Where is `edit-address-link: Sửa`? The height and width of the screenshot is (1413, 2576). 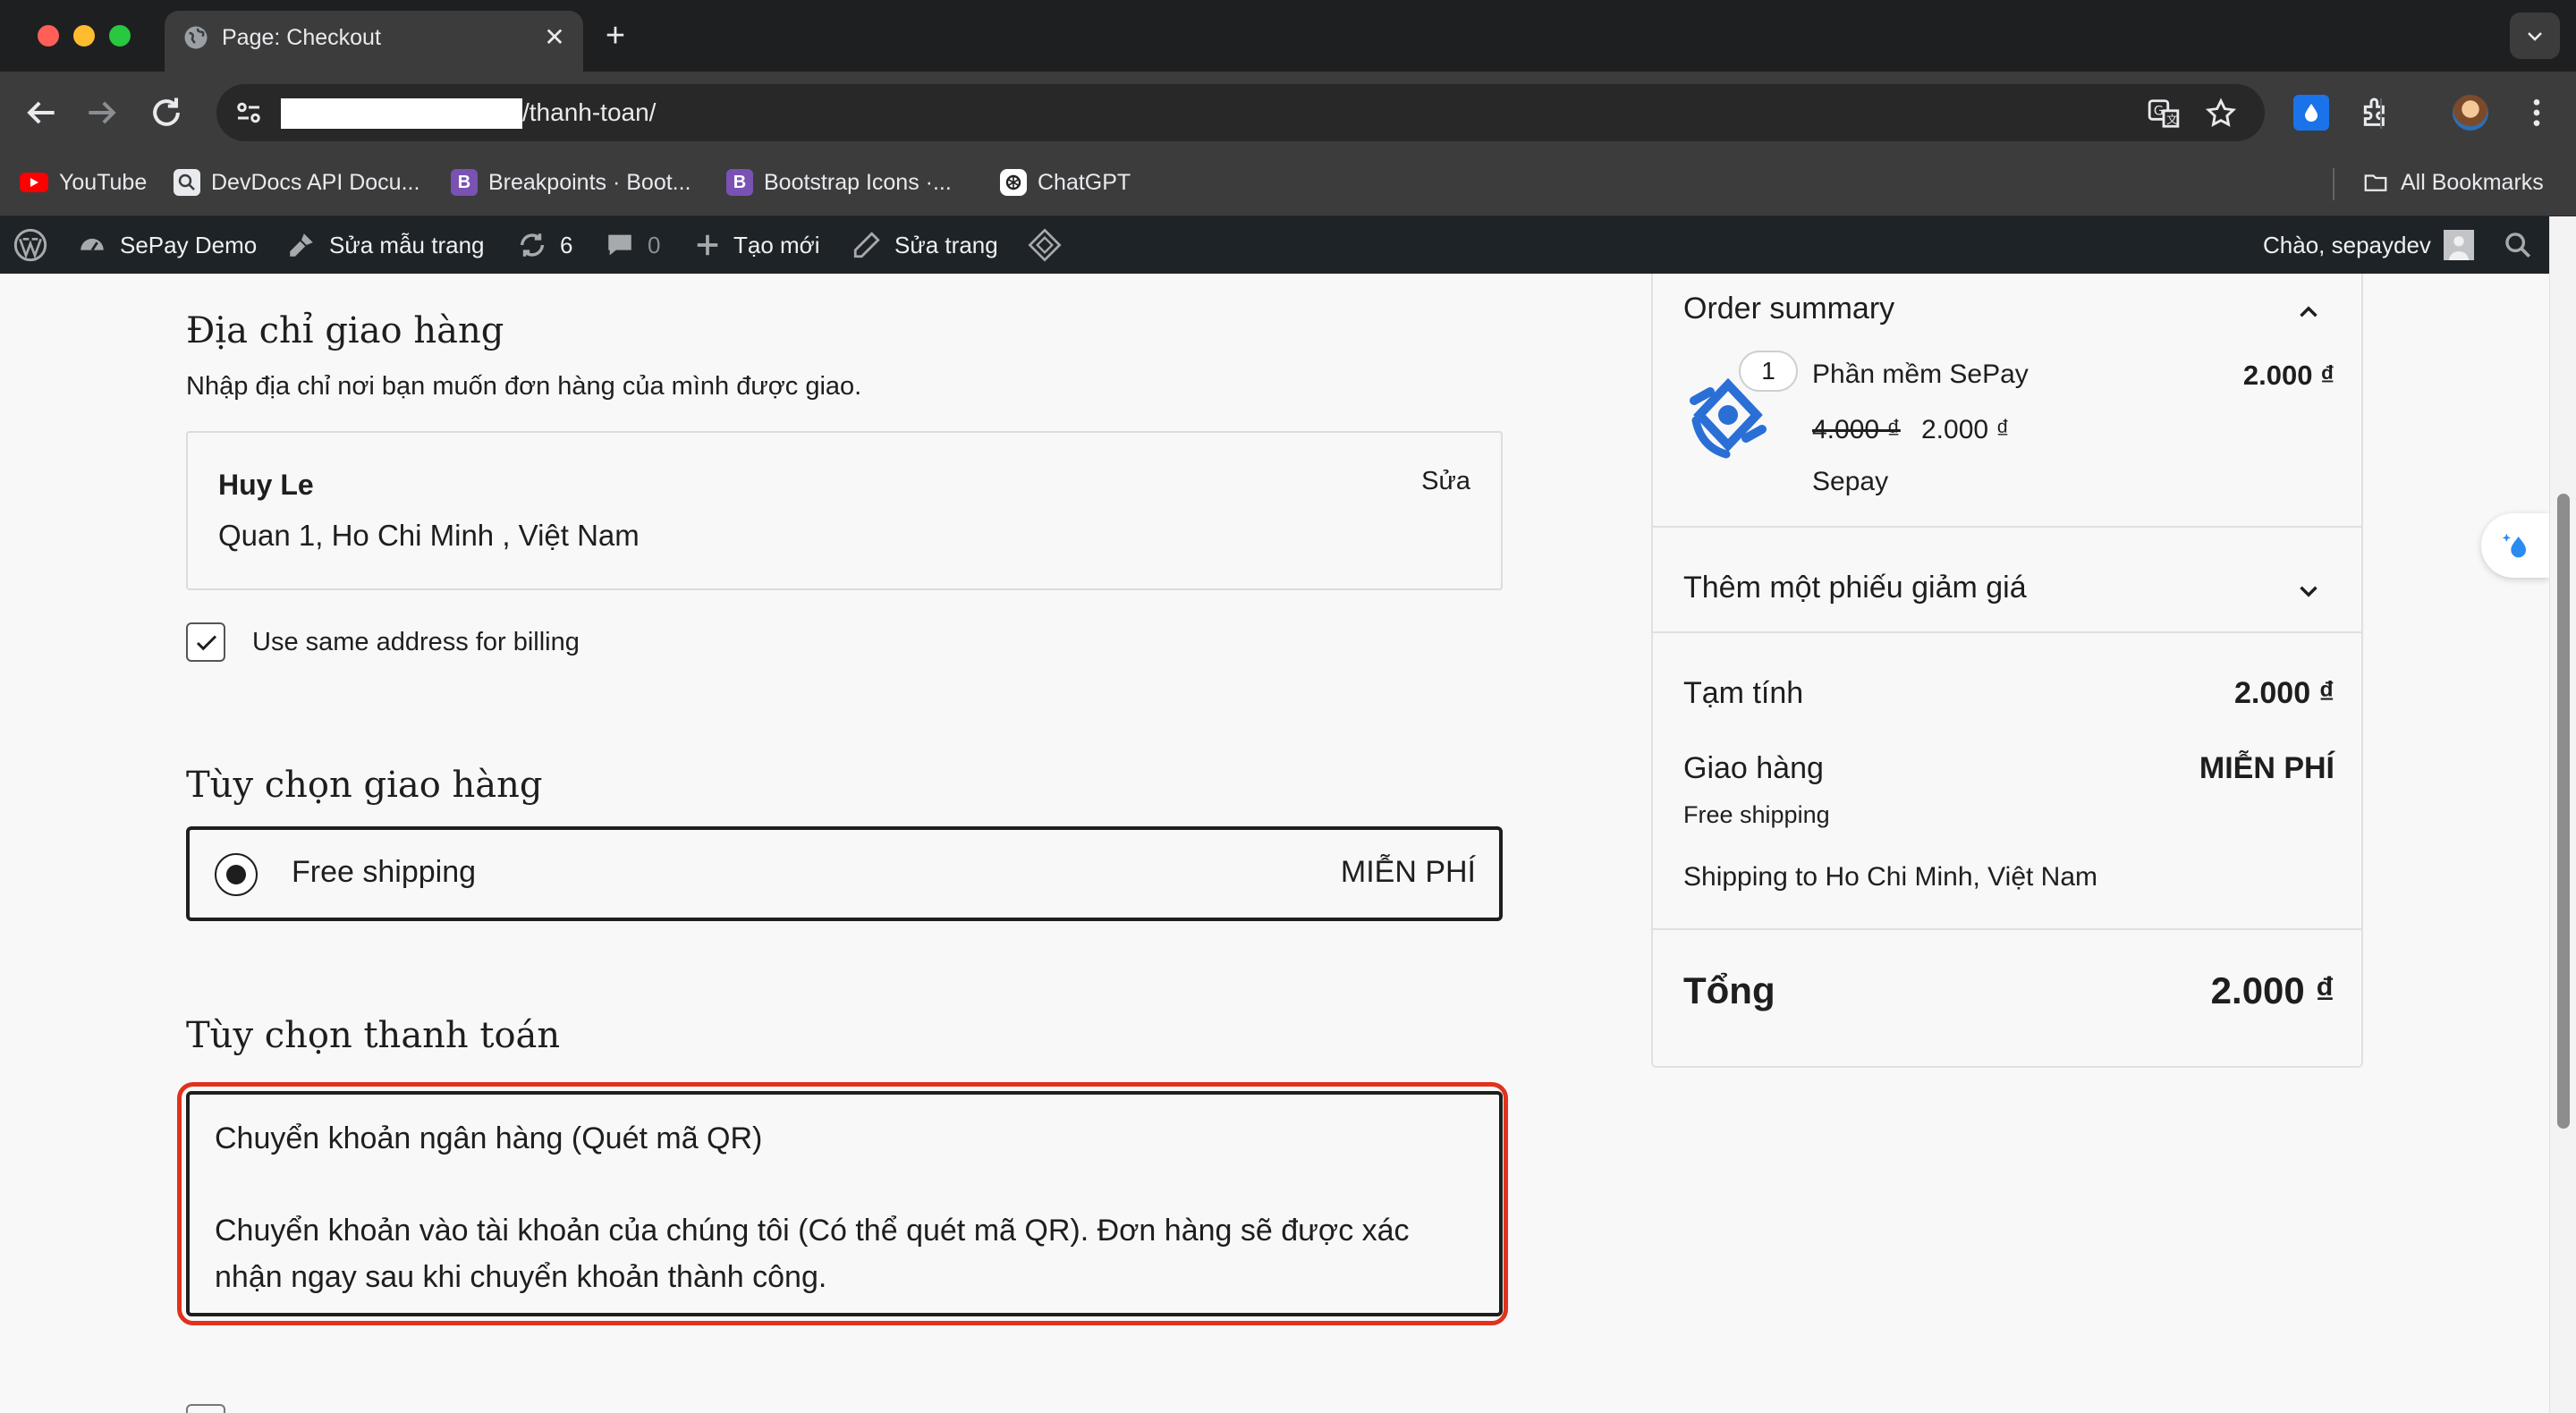
edit-address-link: Sửa is located at coordinates (1445, 481).